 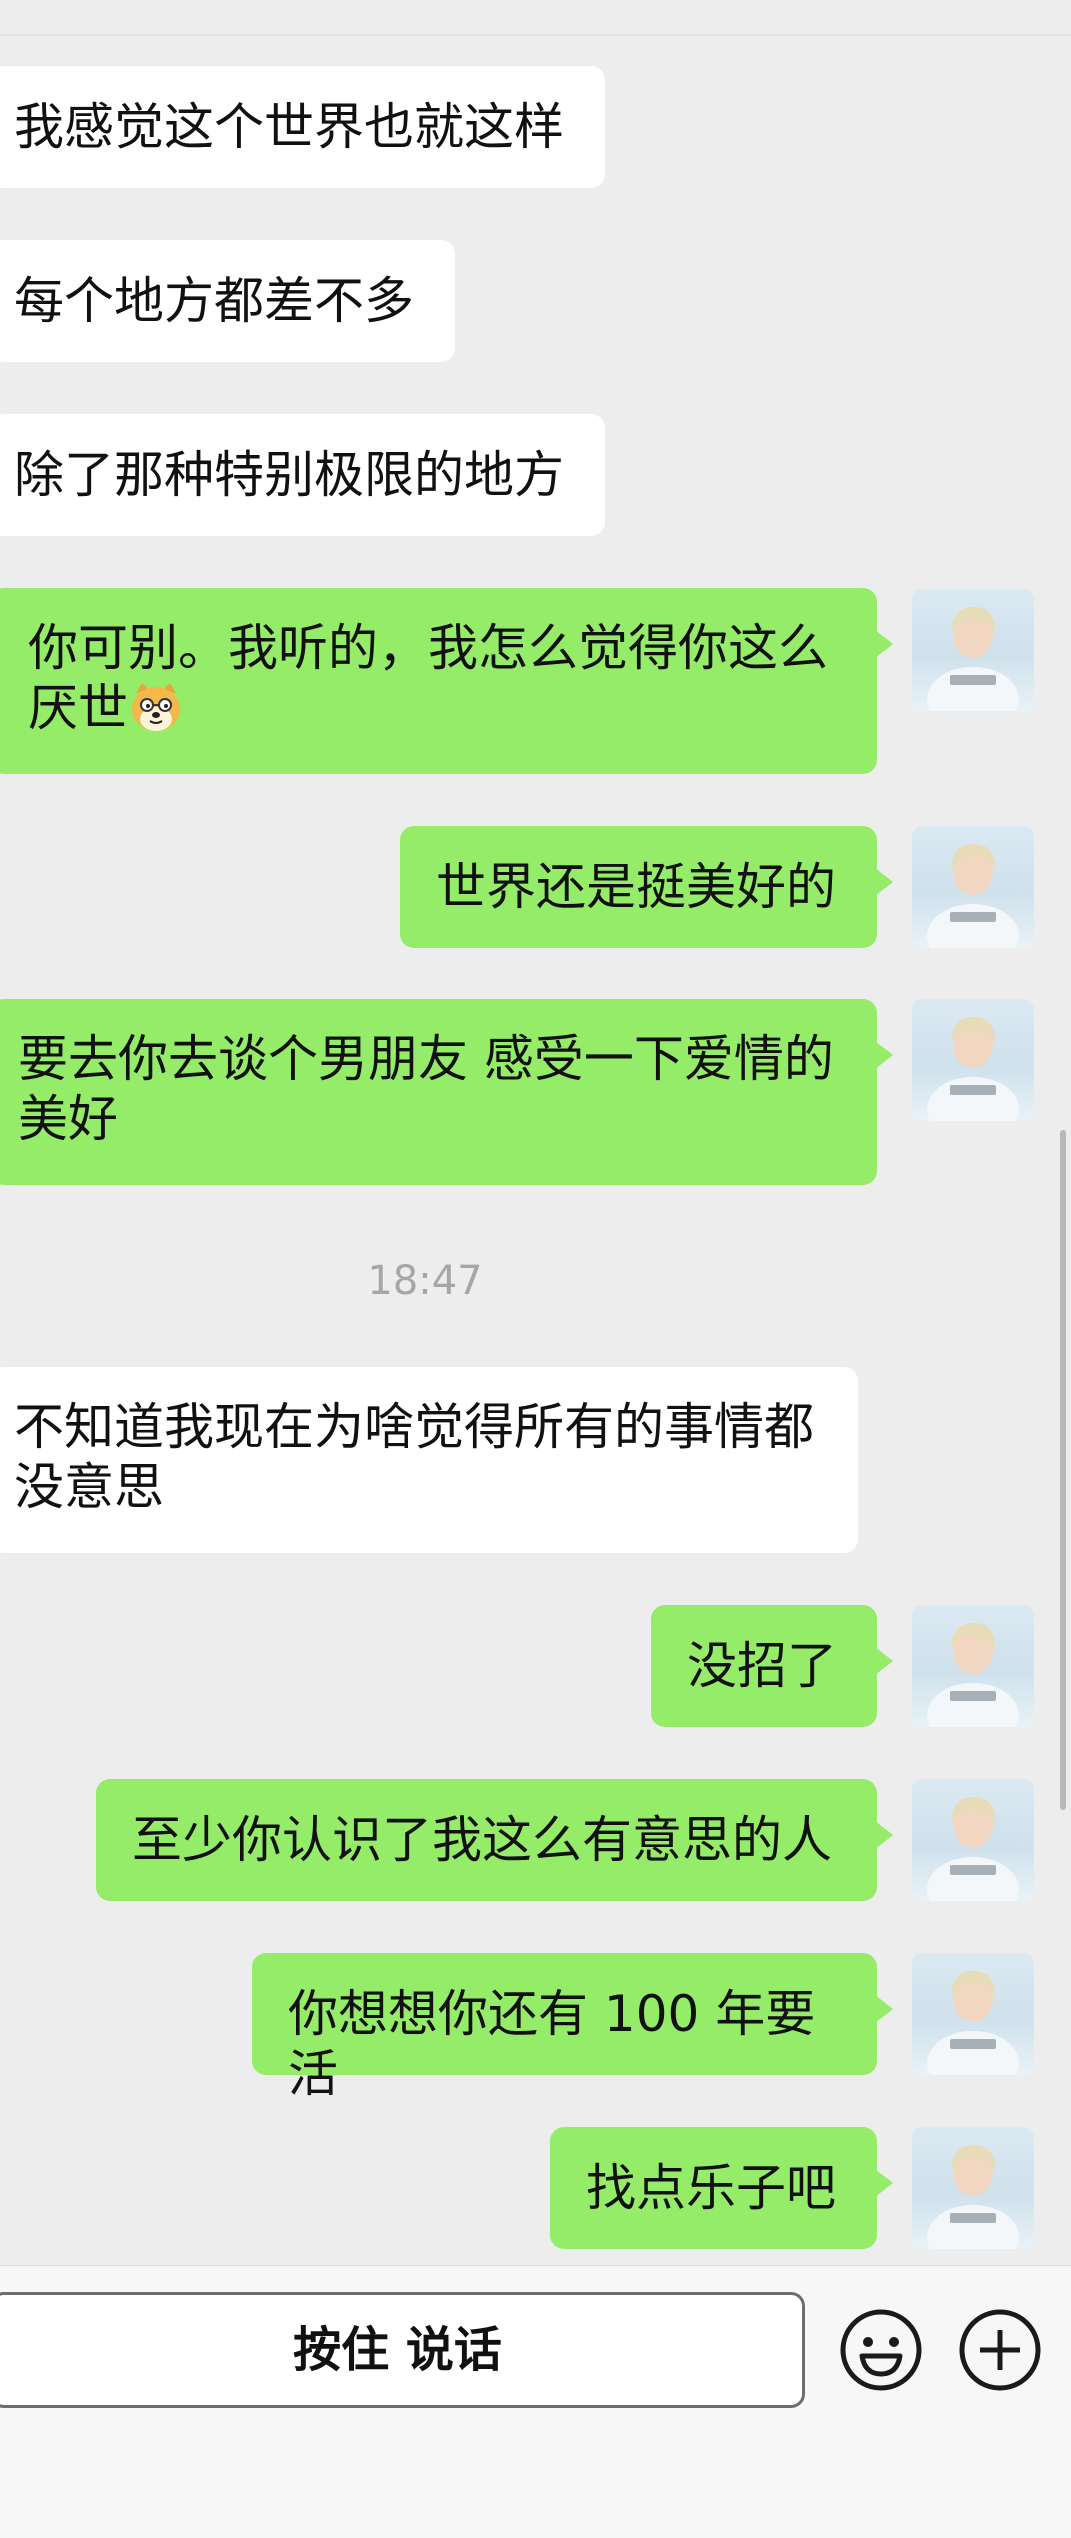 I want to click on message-bubble-outgoing: 你可别。我听的，我怎么觉得你这么 厌世, so click(x=446, y=681).